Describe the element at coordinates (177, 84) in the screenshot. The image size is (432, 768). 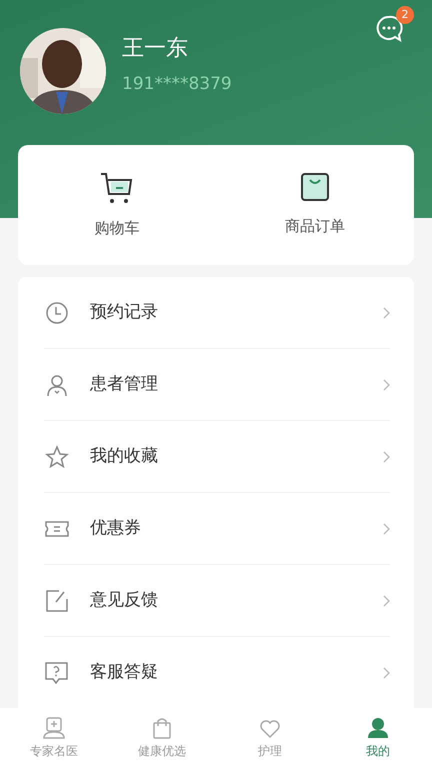
I see `phone-number: 191****8379` at that location.